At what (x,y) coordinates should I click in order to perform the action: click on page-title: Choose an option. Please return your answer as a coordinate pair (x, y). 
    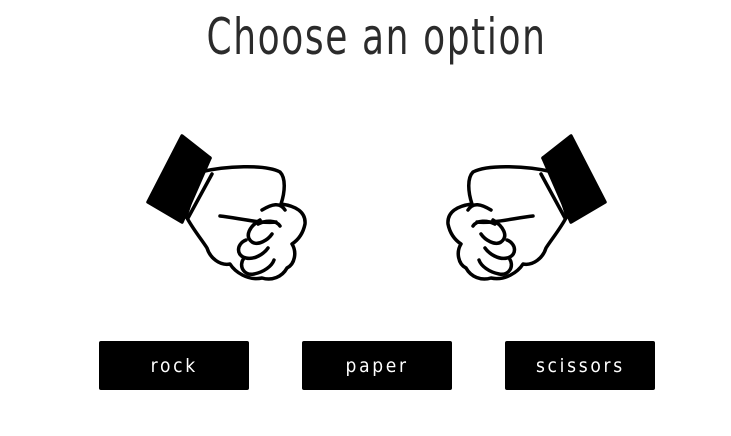
    Looking at the image, I should click on (376, 37).